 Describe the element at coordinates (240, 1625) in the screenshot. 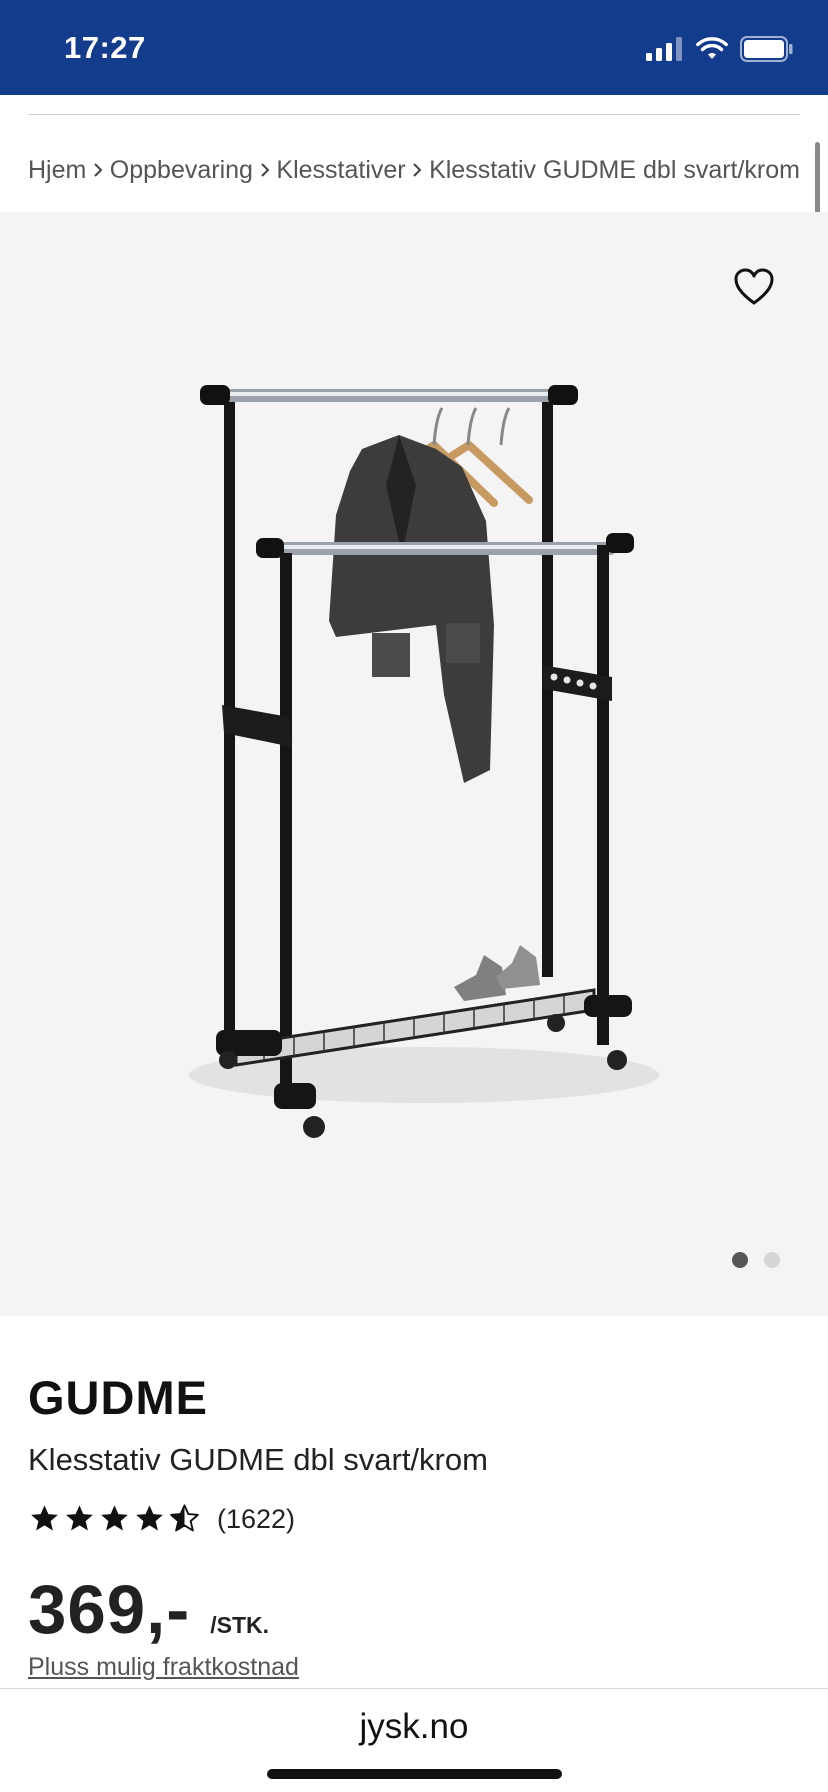

I see `price-unit: /STK.` at that location.